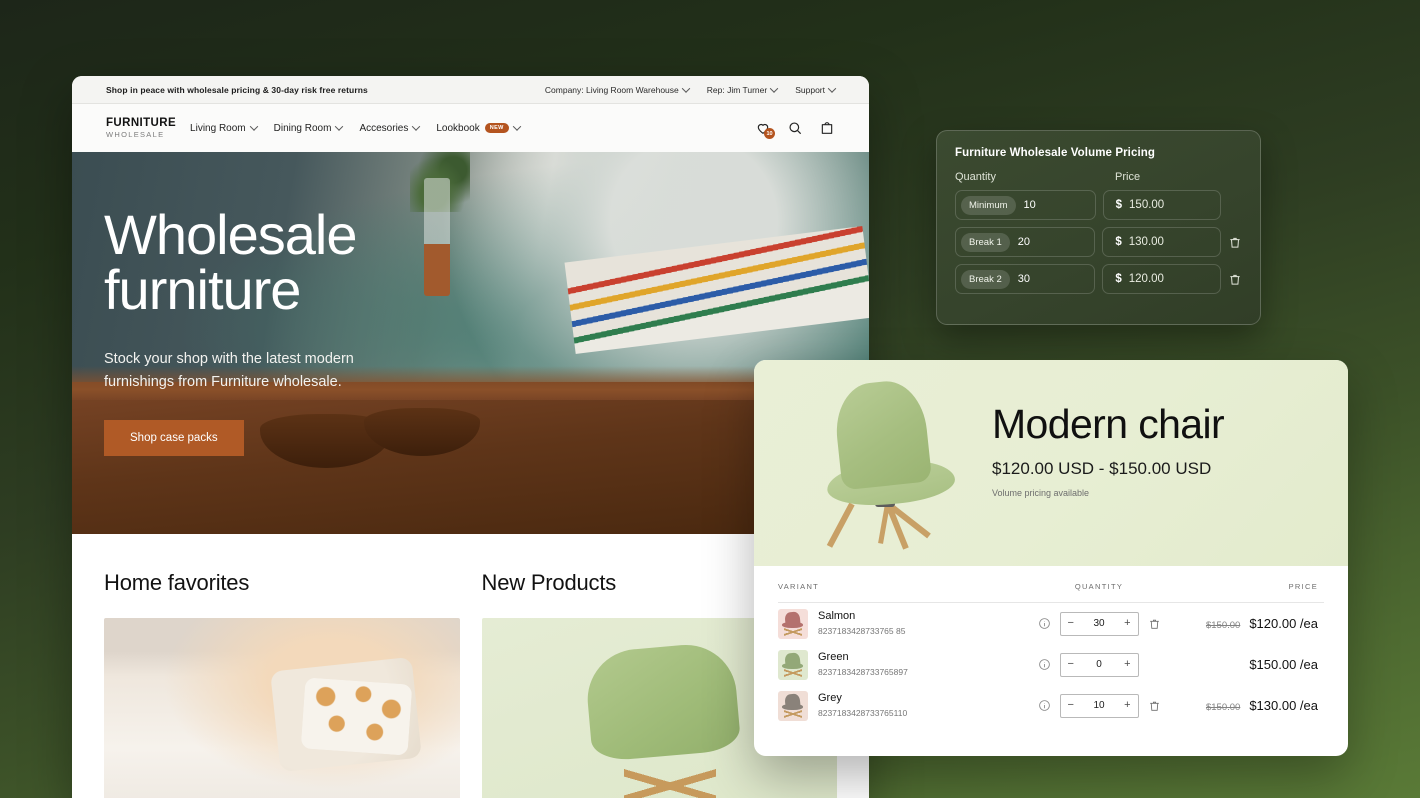  Describe the element at coordinates (141, 123) in the screenshot. I see `brand-name: FURNITURE` at that location.